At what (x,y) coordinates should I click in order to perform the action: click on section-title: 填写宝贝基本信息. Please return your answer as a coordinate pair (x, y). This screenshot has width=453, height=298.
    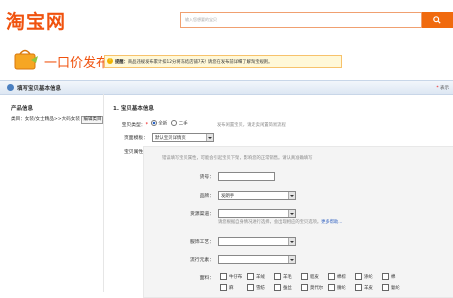
    Looking at the image, I should click on (39, 89).